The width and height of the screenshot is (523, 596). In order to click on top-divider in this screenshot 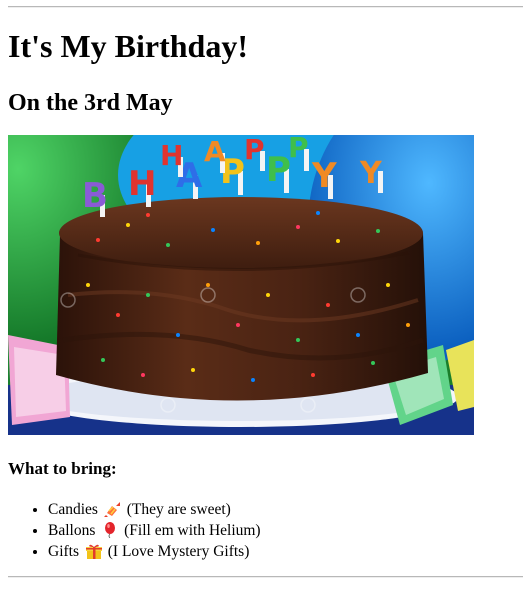, I will do `click(265, 7)`.